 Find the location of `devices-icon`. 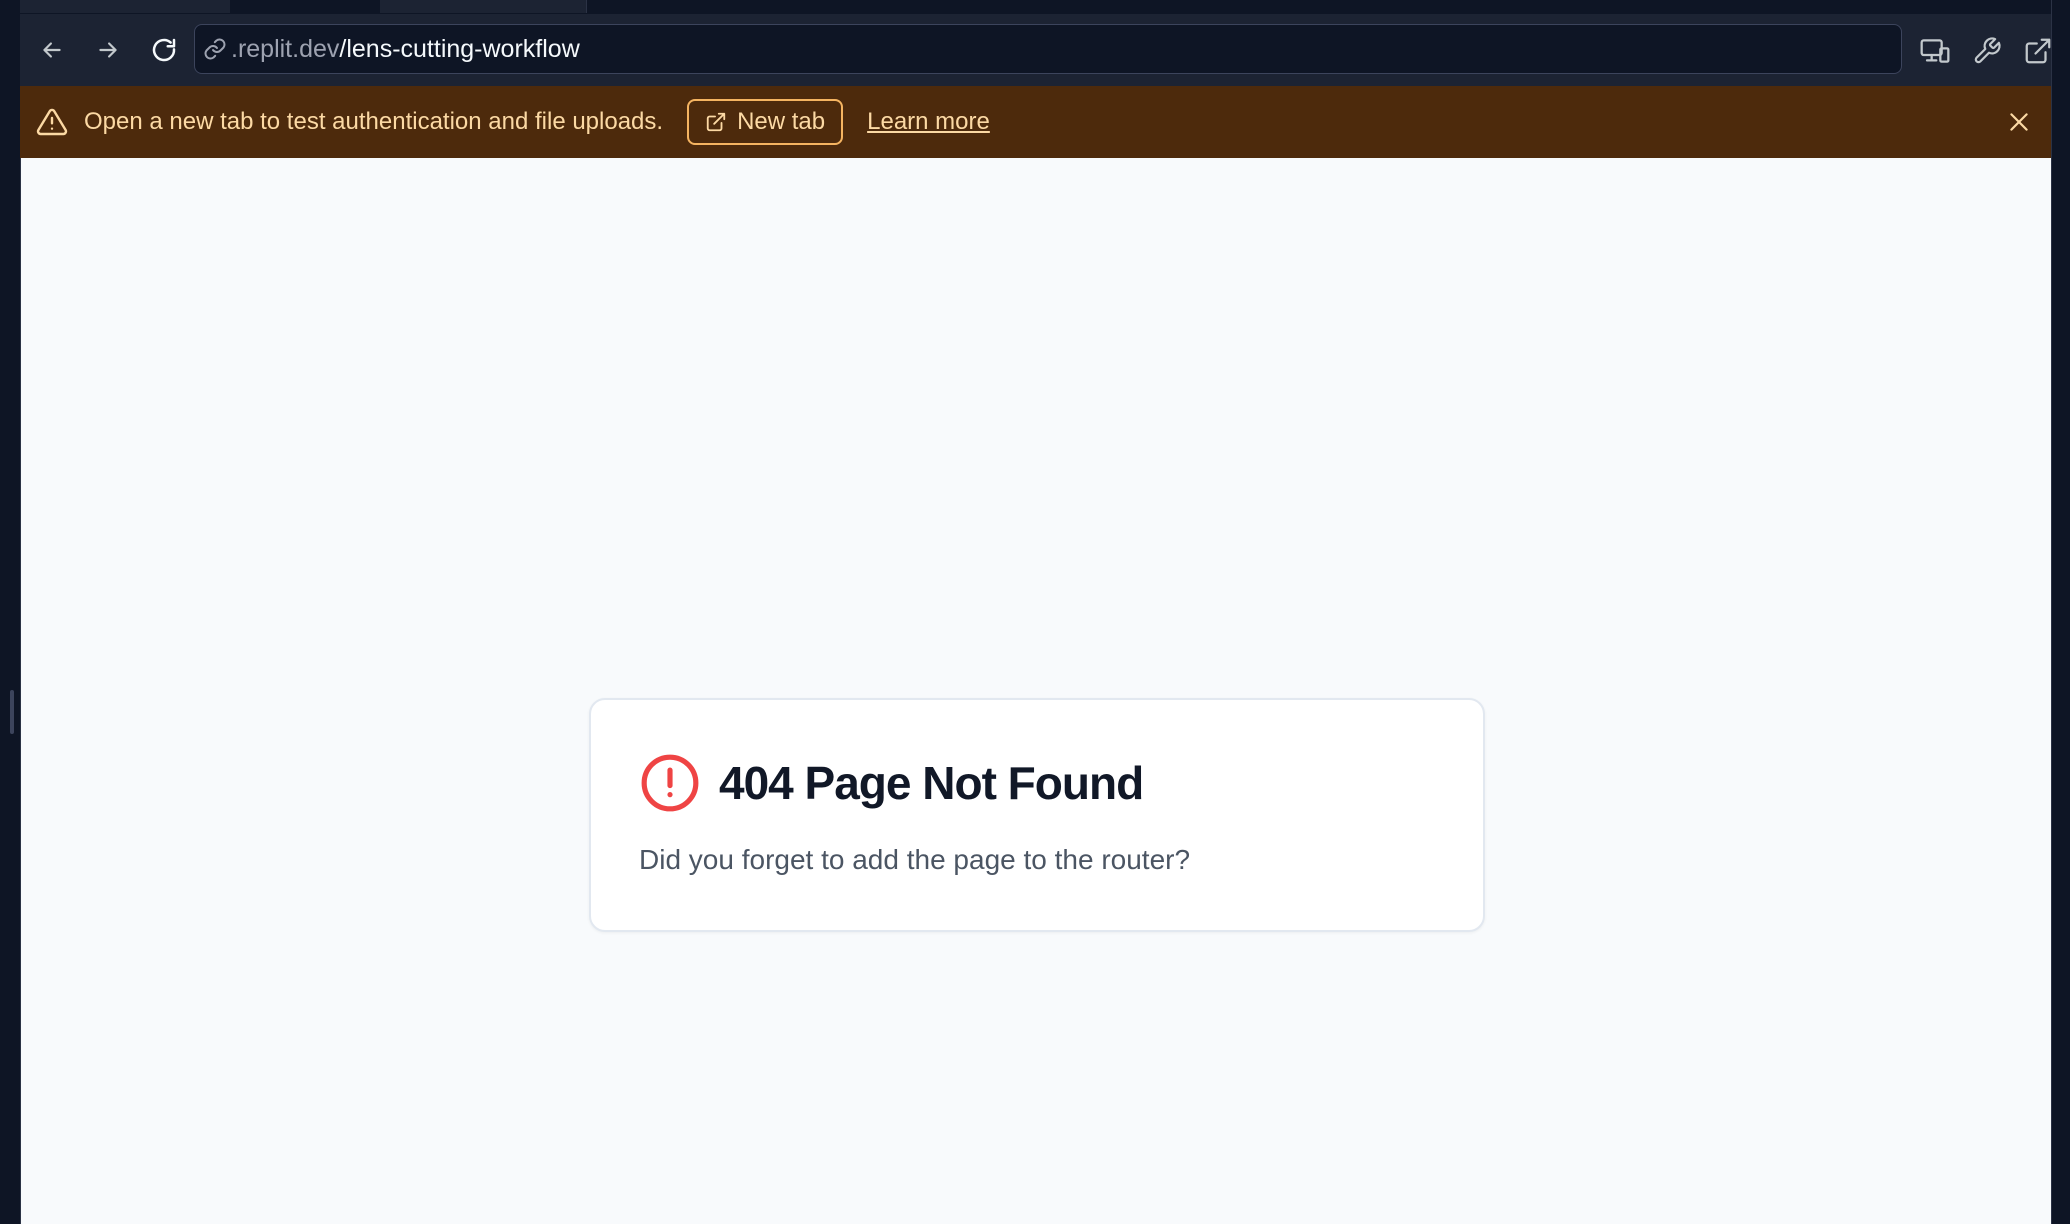

devices-icon is located at coordinates (1935, 51).